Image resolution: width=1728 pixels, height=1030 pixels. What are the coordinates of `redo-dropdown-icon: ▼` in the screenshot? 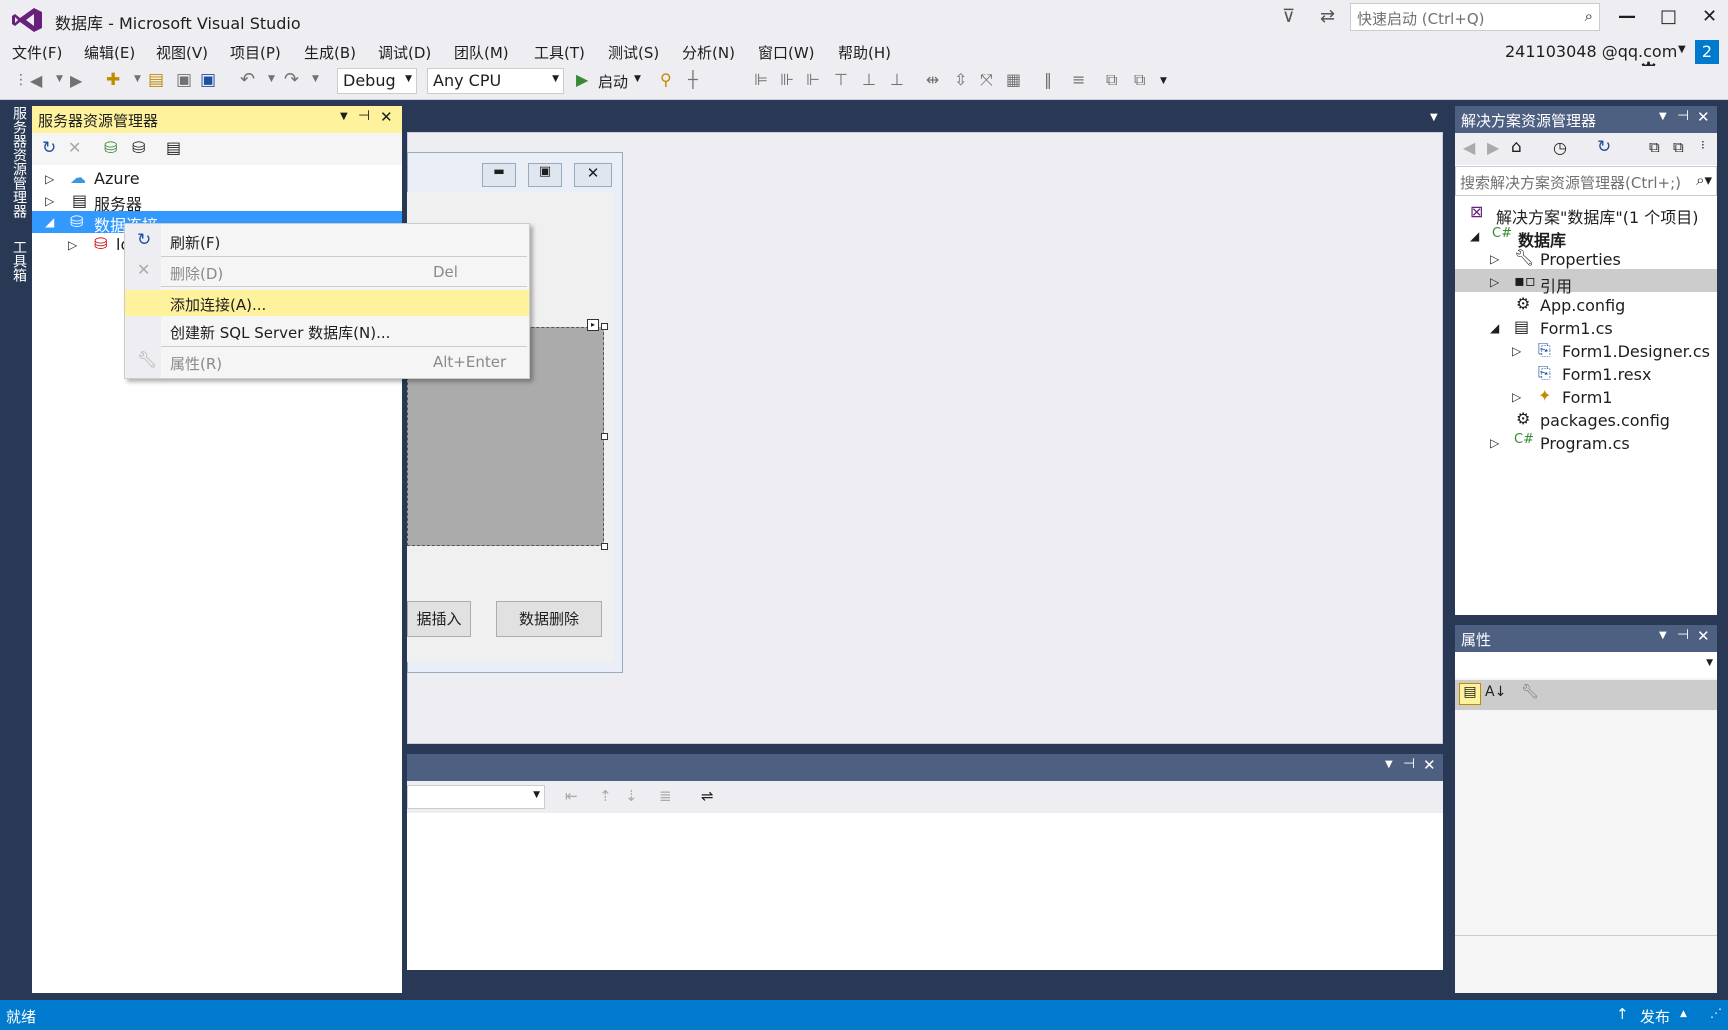 It's located at (315, 79).